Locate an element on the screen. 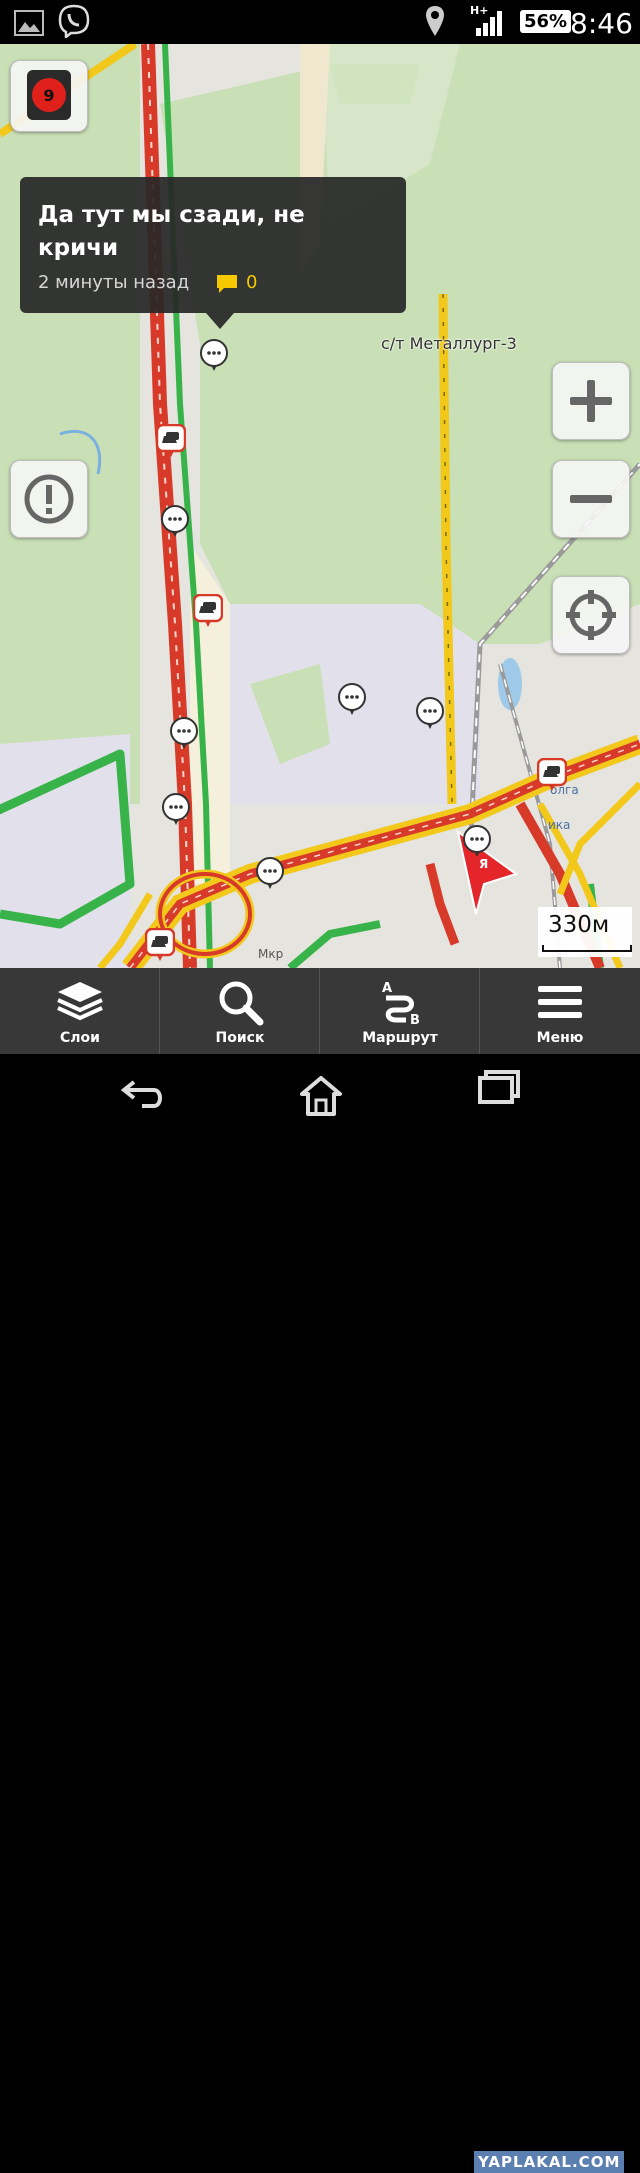 This screenshot has width=640, height=2173. search-button: Поиск is located at coordinates (240, 1011).